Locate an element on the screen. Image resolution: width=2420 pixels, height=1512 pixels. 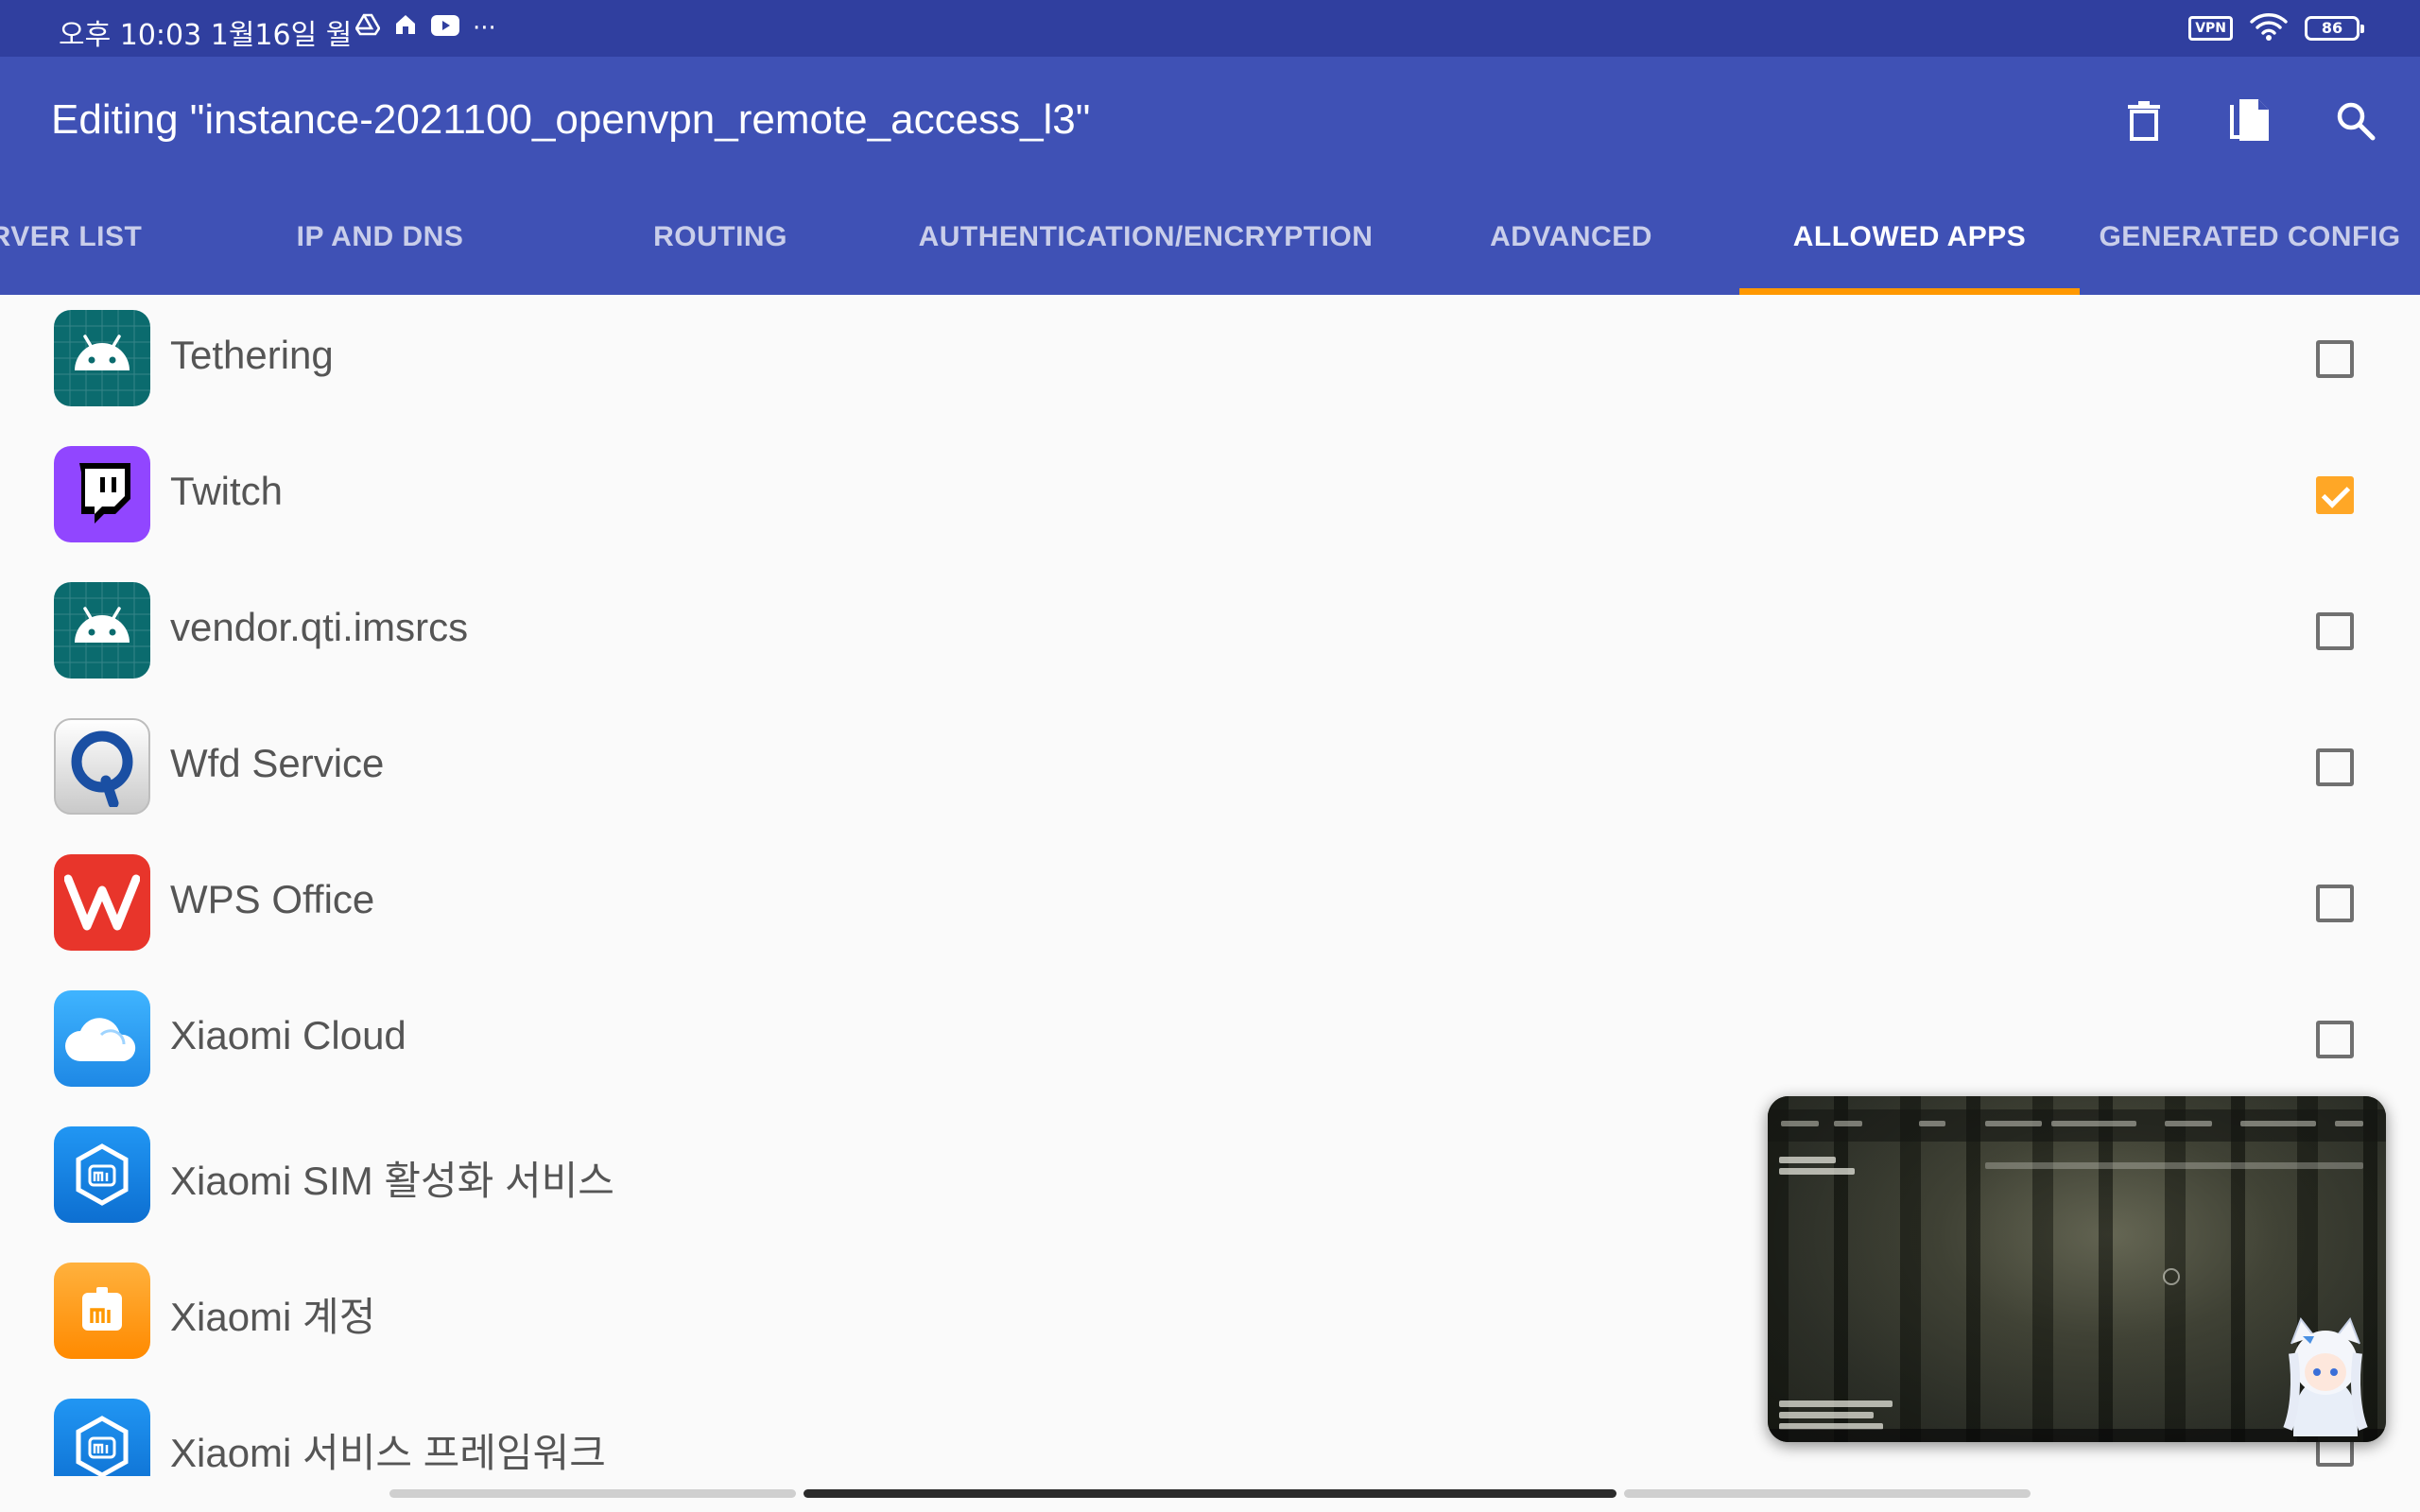
tab-allowed-apps: ALLOWED APPS is located at coordinates (1909, 237).